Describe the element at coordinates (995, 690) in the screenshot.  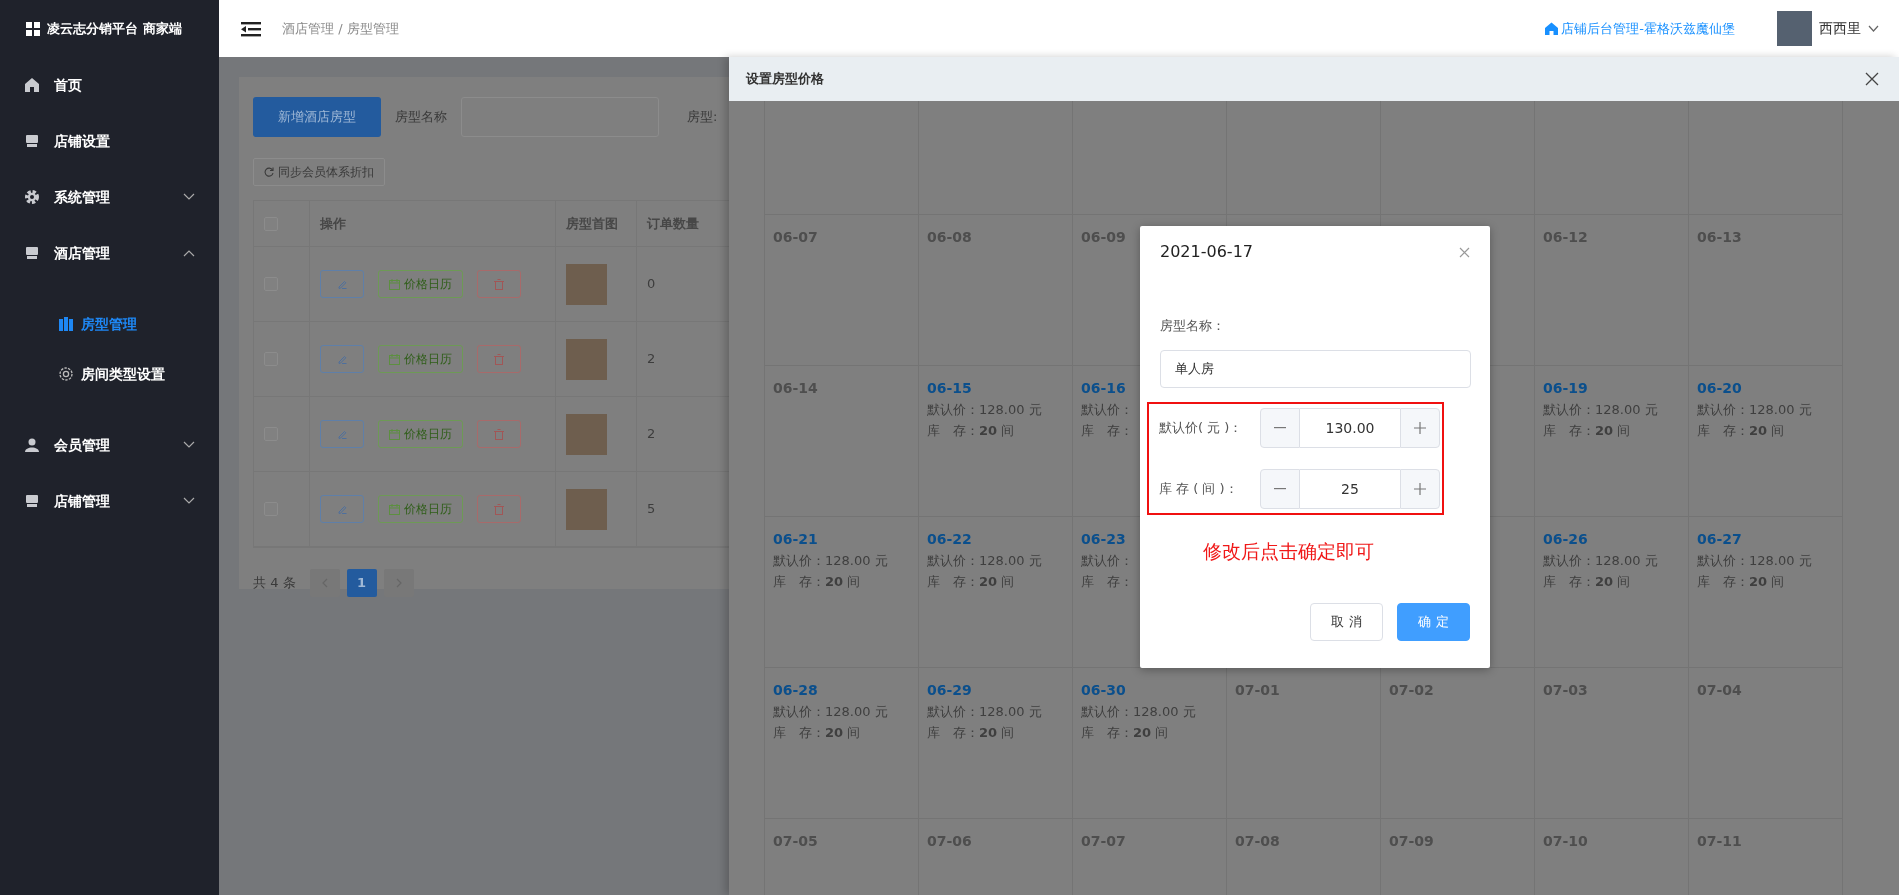
I see `calendar-date: 06-29` at that location.